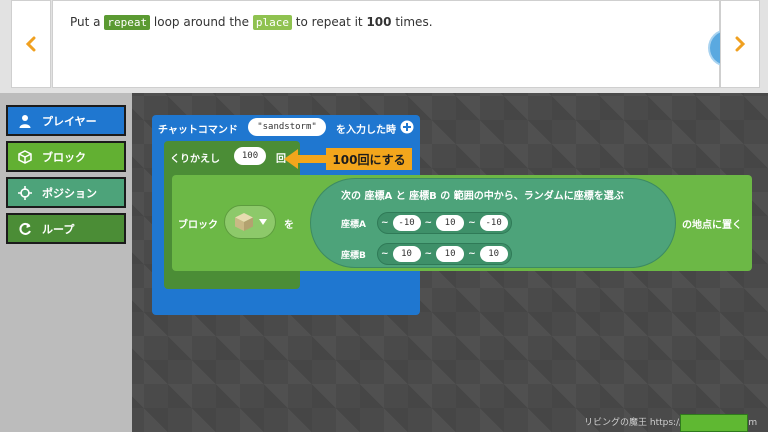  I want to click on repeat-count-field: 100, so click(250, 156).